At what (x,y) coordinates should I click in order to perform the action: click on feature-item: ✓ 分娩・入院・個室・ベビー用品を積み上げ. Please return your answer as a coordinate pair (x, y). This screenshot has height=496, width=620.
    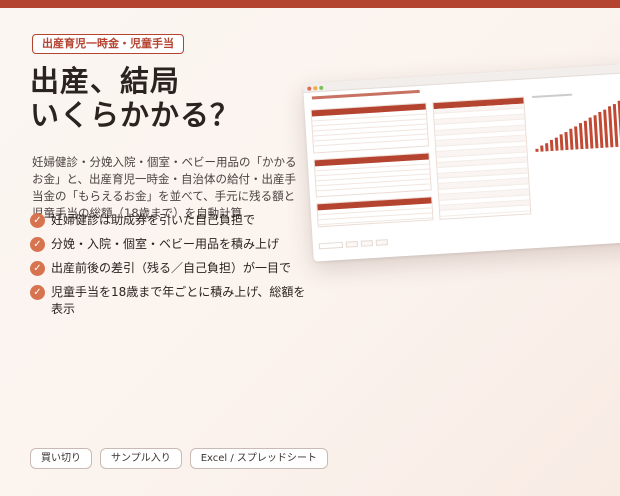
    Looking at the image, I should click on (170, 244).